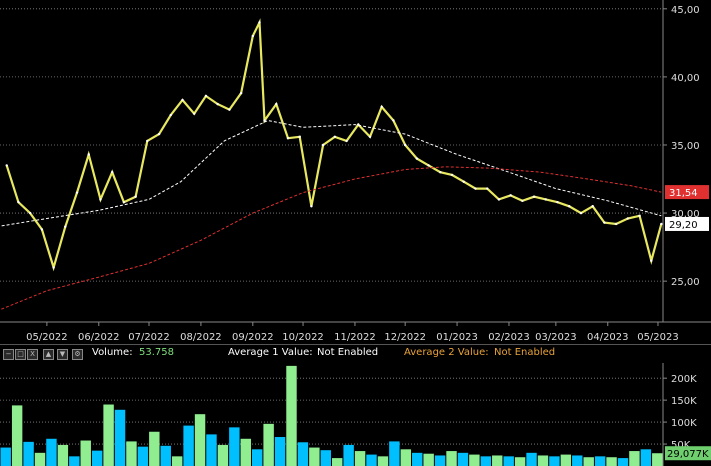 This screenshot has width=711, height=466. Describe the element at coordinates (112, 352) in the screenshot. I see `volume-label: Volume:` at that location.